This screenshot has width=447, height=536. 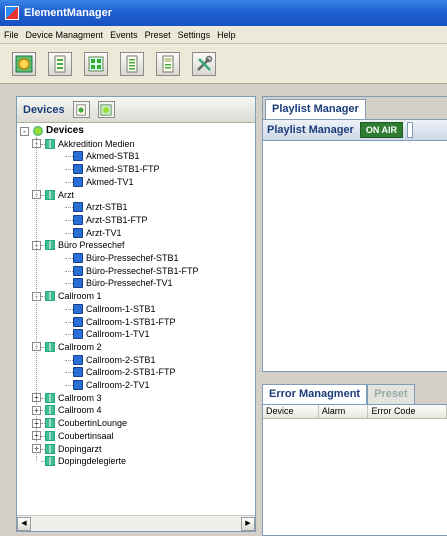 I want to click on tab-error-managment: Error Managment, so click(x=315, y=394).